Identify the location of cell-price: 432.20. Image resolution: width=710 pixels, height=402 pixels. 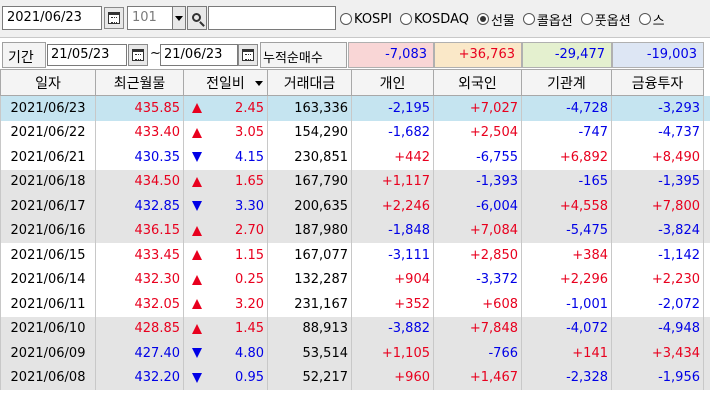
(140, 377).